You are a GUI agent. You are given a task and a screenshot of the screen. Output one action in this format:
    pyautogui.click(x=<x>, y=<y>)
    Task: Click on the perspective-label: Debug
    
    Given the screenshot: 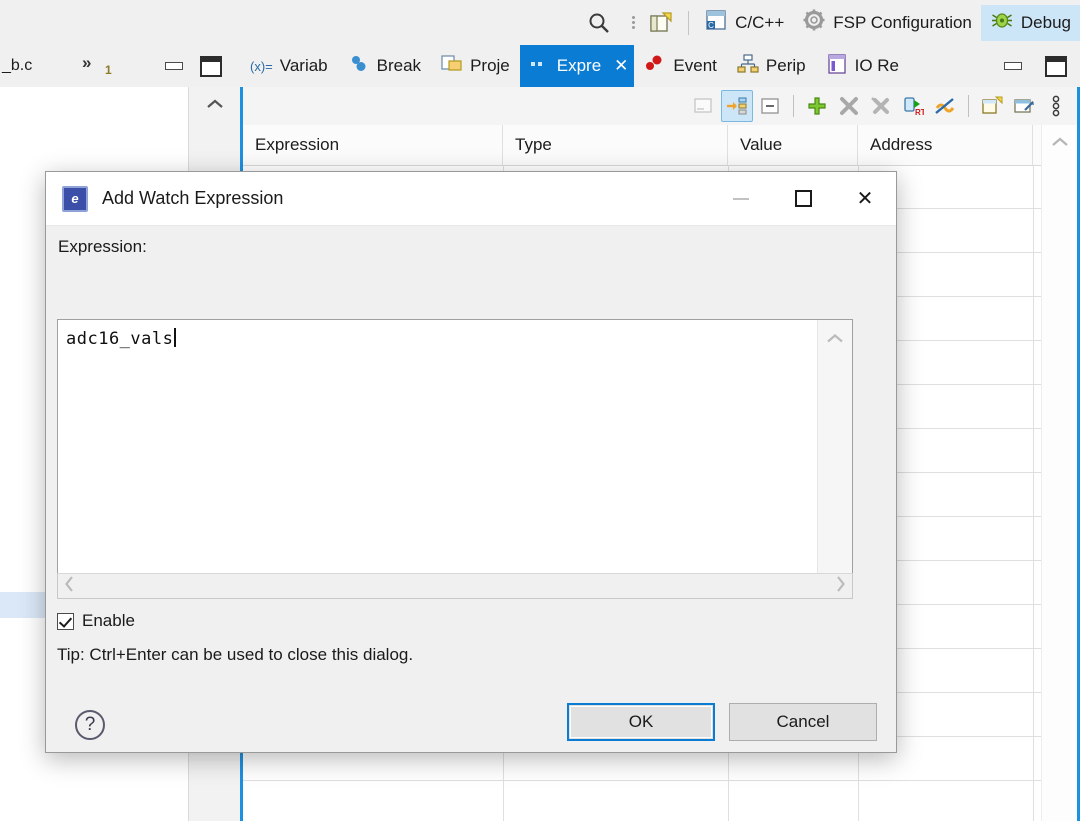 What is the action you would take?
    pyautogui.click(x=1045, y=22)
    